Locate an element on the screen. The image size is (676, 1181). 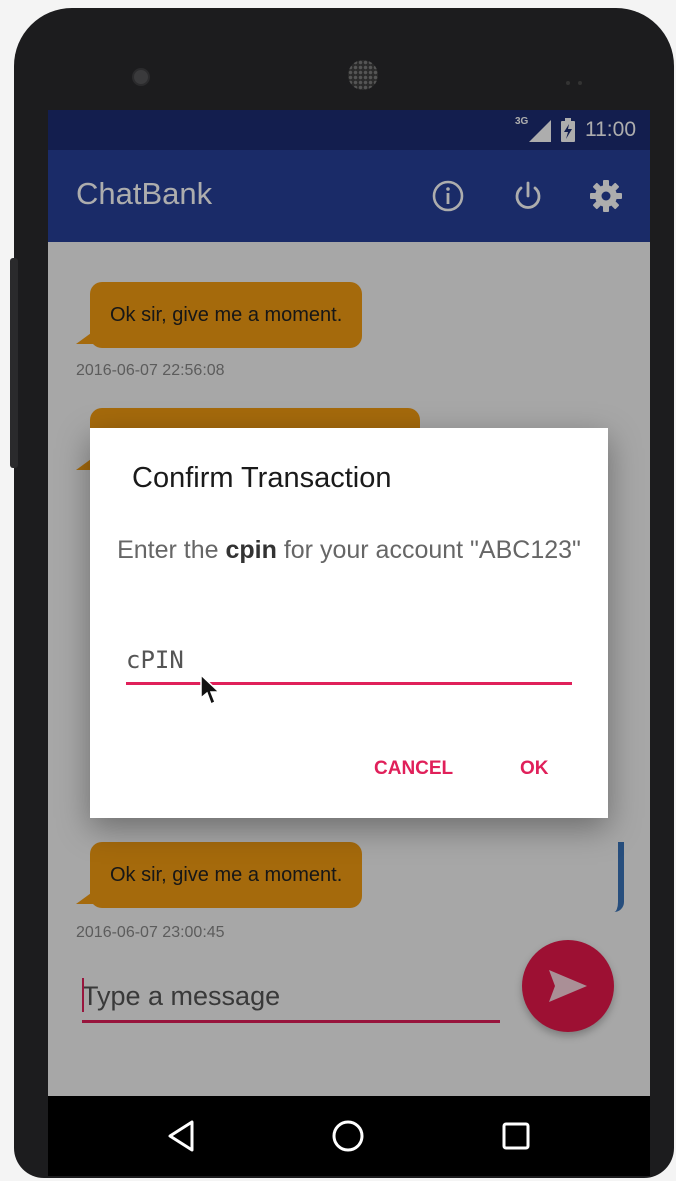
home-icon is located at coordinates (348, 1136).